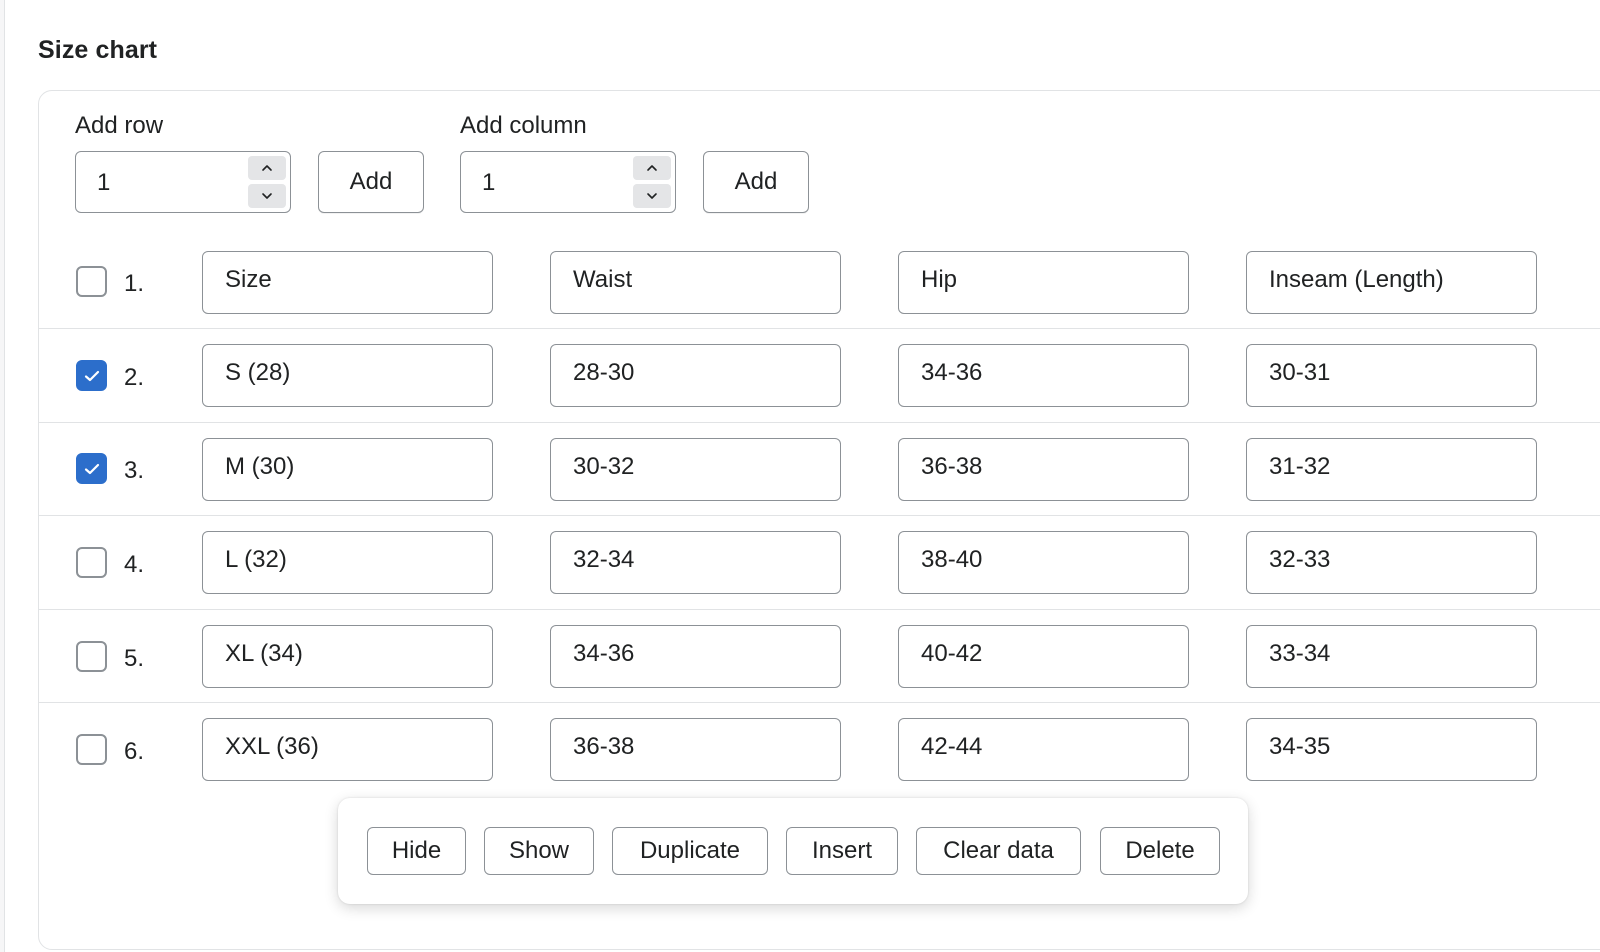 Image resolution: width=1600 pixels, height=952 pixels. Describe the element at coordinates (568, 182) in the screenshot. I see `add-column-count-input: 1` at that location.